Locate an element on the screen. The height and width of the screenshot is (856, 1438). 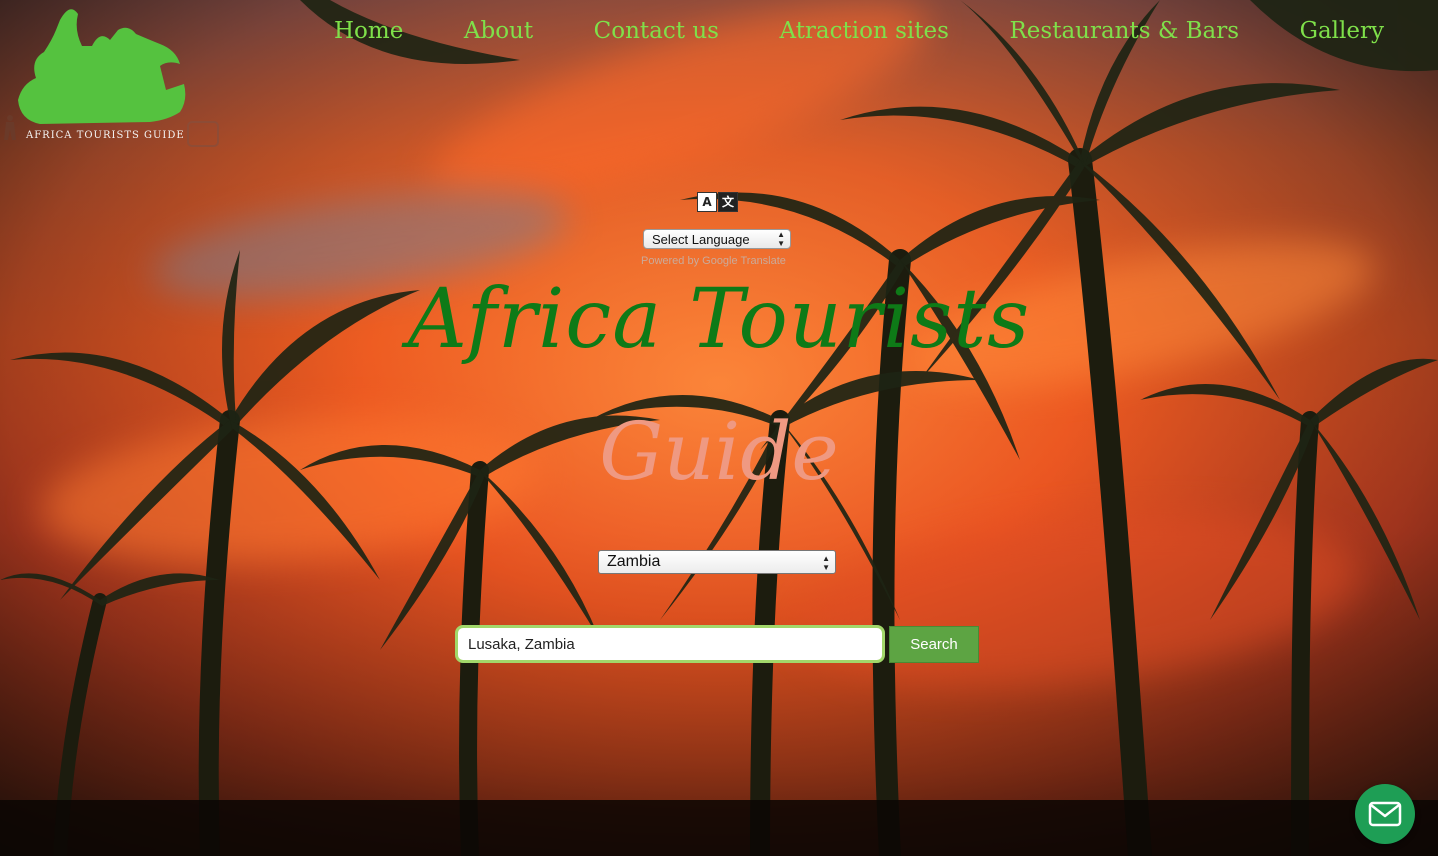
contact-mail-button is located at coordinates (1385, 814).